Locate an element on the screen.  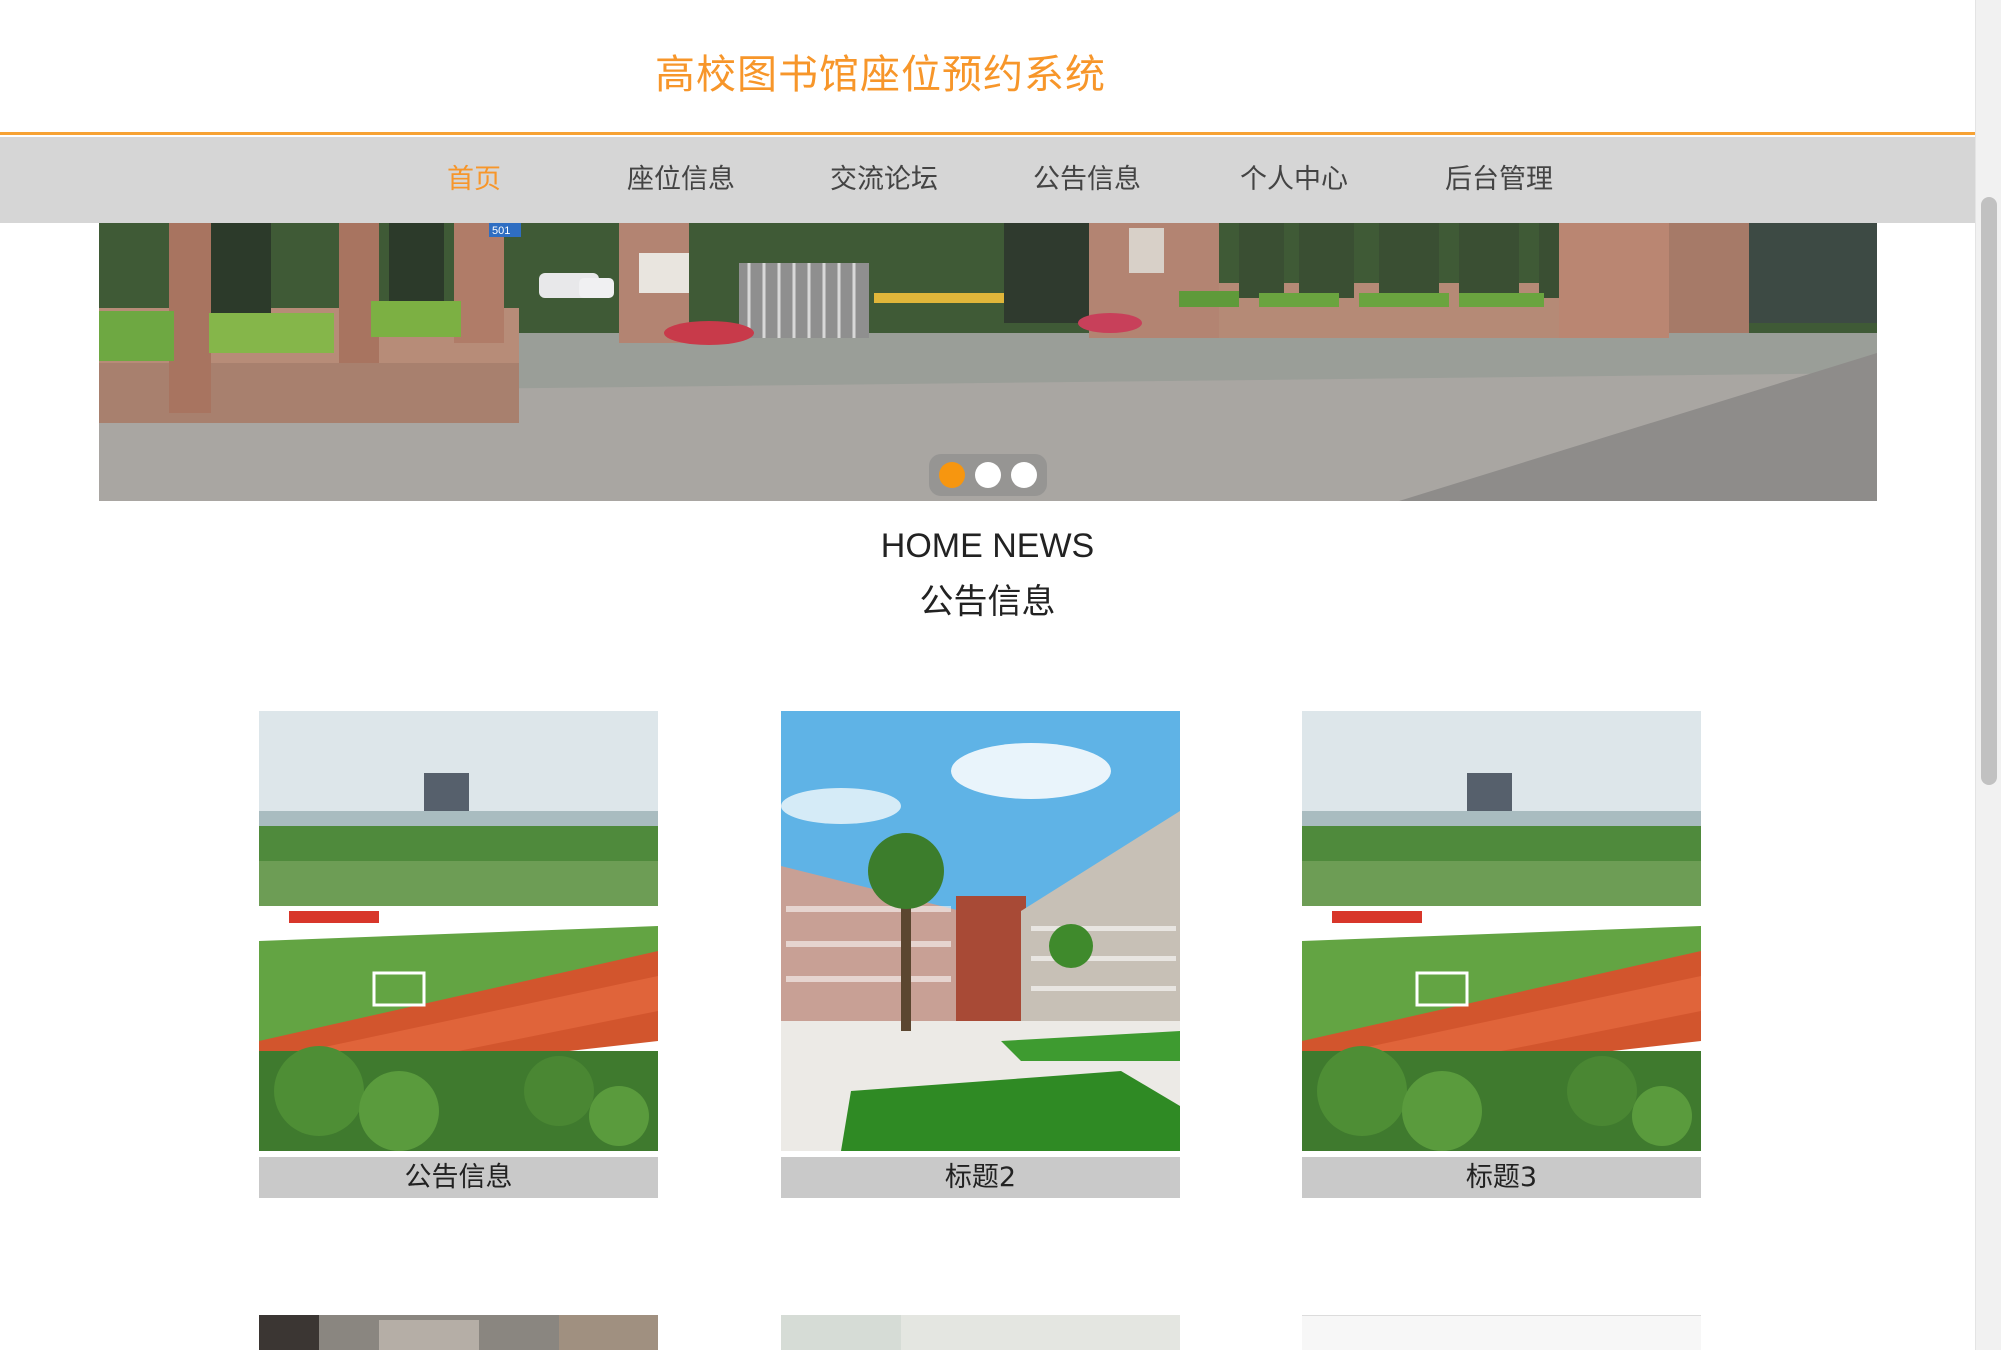
nav-item-announcements: 公告信息 is located at coordinates (1087, 180).